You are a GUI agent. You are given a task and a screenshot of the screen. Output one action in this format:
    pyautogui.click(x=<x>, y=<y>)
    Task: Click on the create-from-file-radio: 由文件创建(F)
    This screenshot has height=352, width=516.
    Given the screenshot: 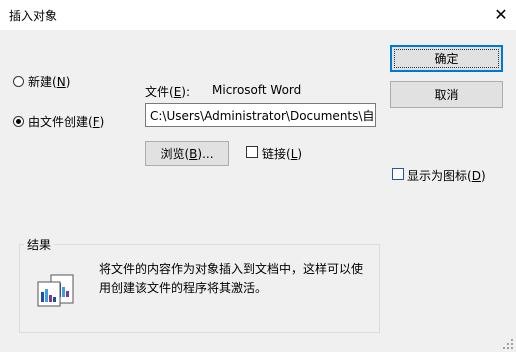 What is the action you would take?
    pyautogui.click(x=58, y=121)
    